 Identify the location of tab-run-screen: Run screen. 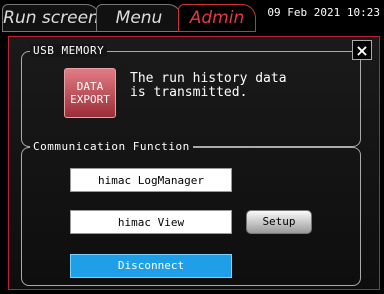
(51, 18).